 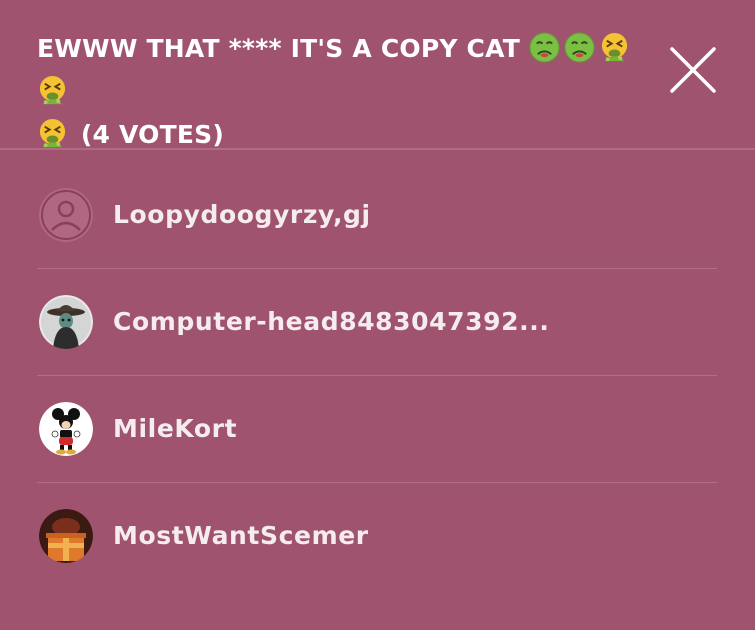 I want to click on header-divider, so click(x=377, y=149).